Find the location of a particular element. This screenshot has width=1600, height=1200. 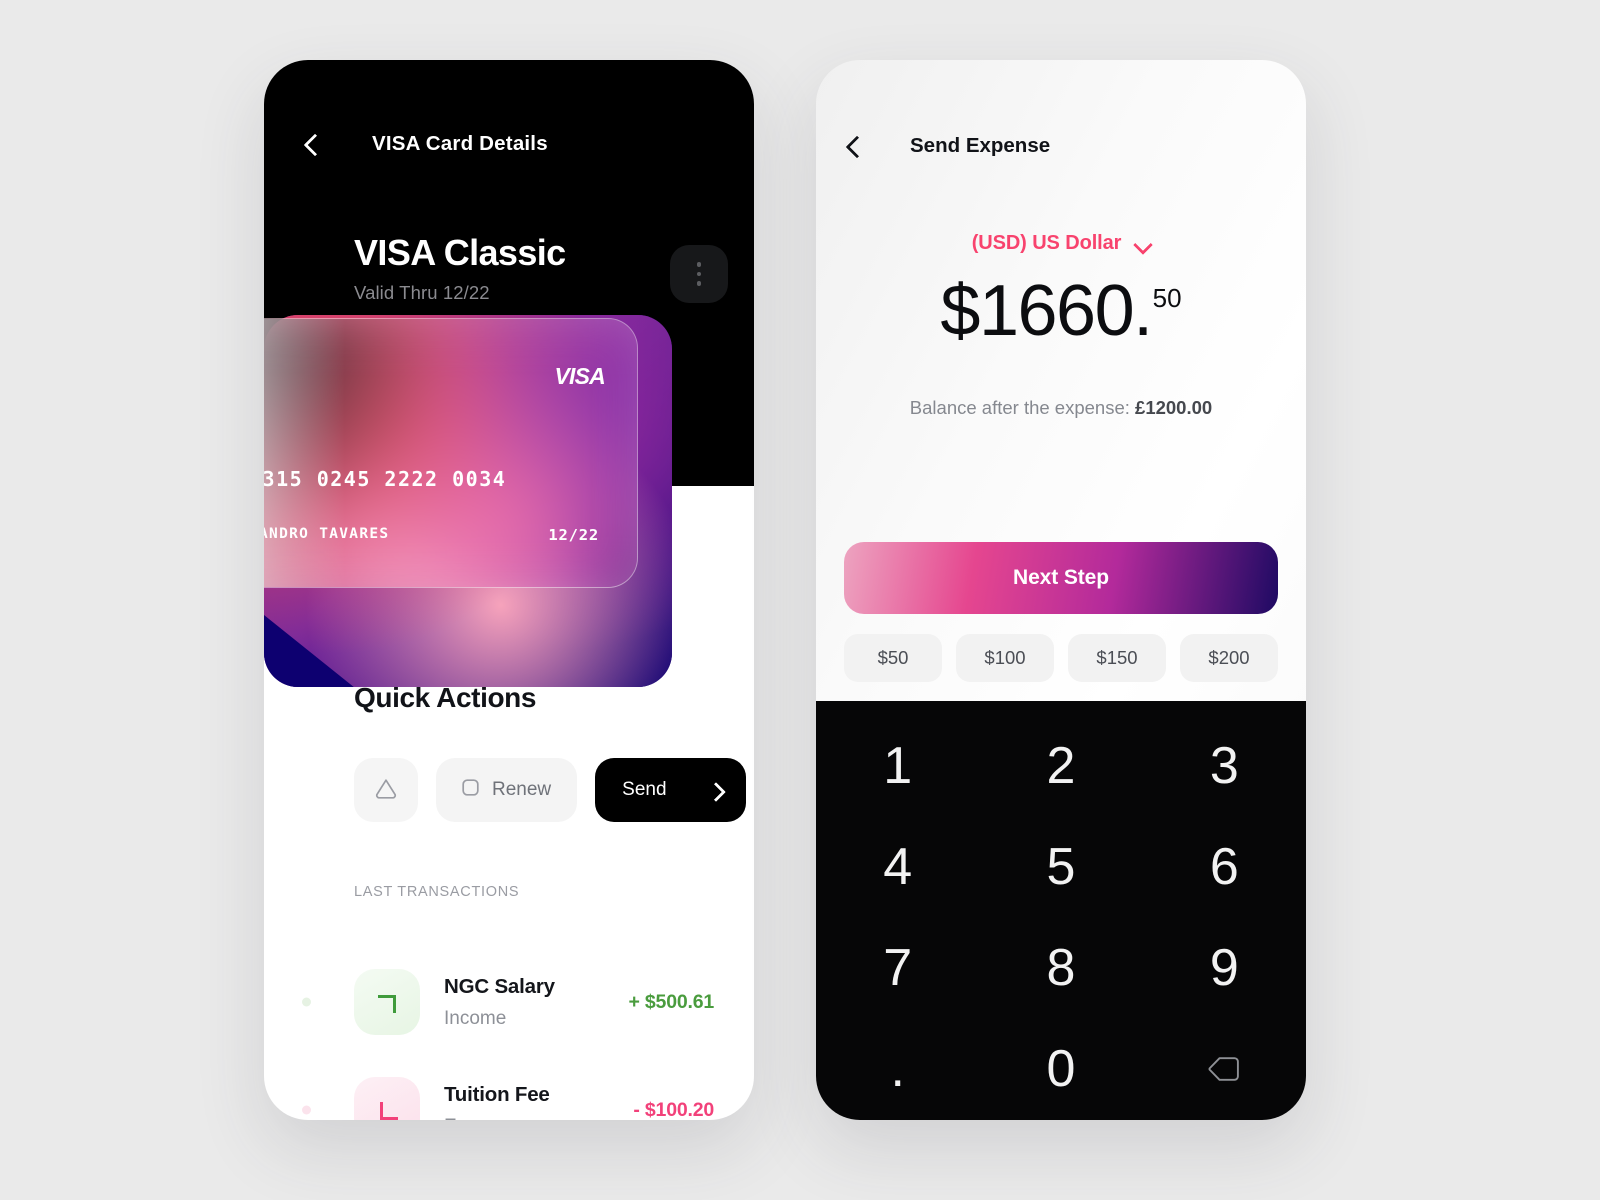

keypad-key-6: 6 is located at coordinates (1224, 866).